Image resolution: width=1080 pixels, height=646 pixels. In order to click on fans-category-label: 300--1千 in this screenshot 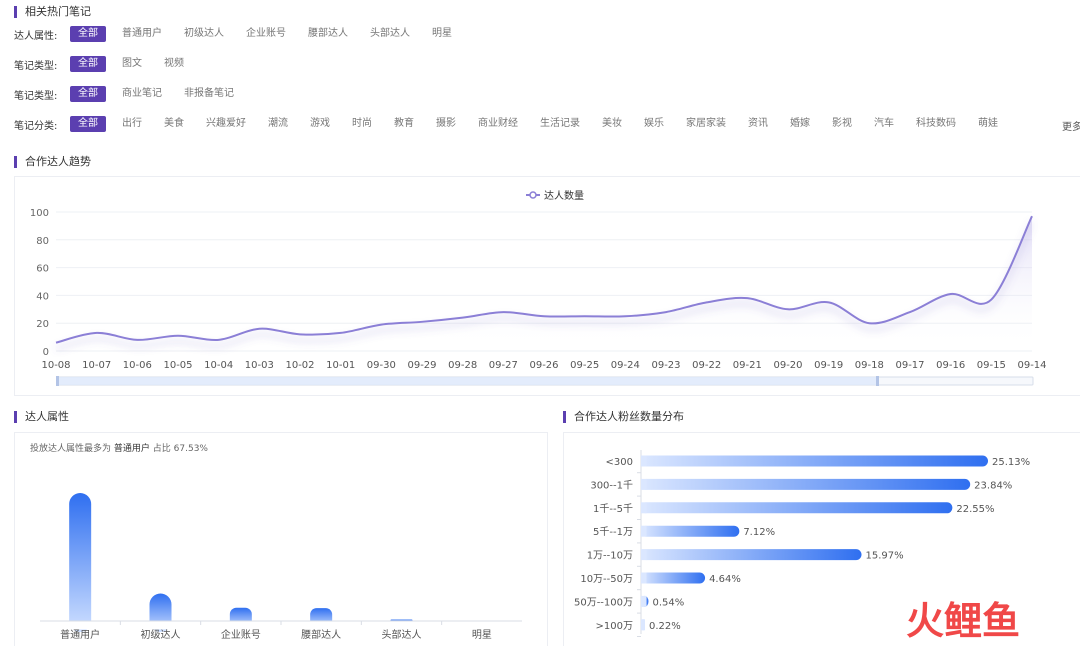, I will do `click(611, 485)`.